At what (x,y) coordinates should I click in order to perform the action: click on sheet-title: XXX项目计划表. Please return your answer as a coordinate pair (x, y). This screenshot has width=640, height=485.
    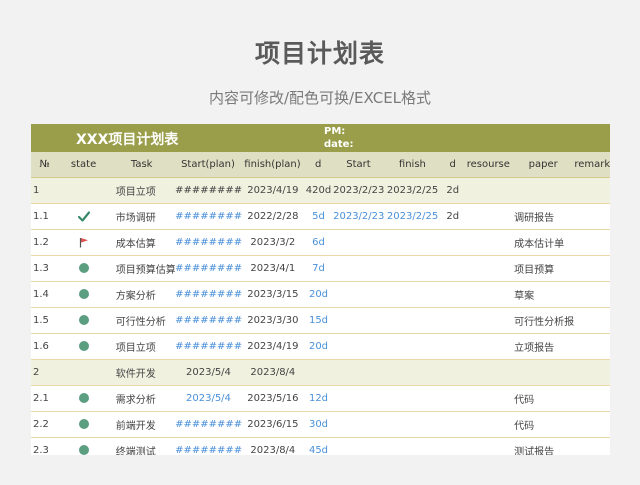
    Looking at the image, I should click on (127, 140).